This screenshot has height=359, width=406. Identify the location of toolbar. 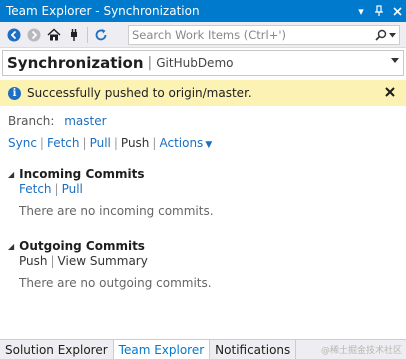
(203, 35).